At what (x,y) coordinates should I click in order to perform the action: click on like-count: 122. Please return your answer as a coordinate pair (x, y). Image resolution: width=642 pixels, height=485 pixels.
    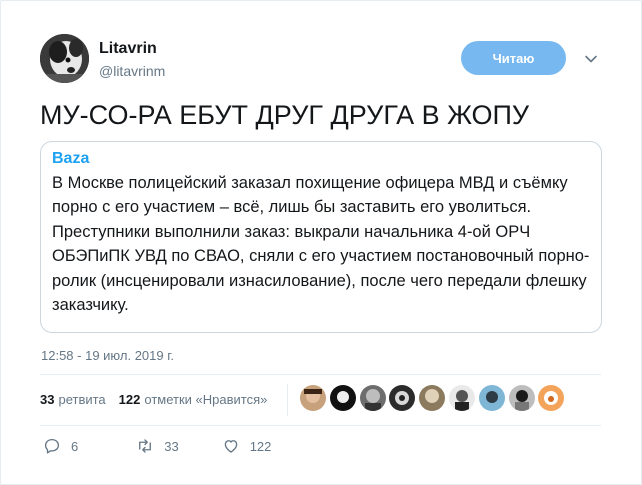
    Looking at the image, I should click on (260, 446).